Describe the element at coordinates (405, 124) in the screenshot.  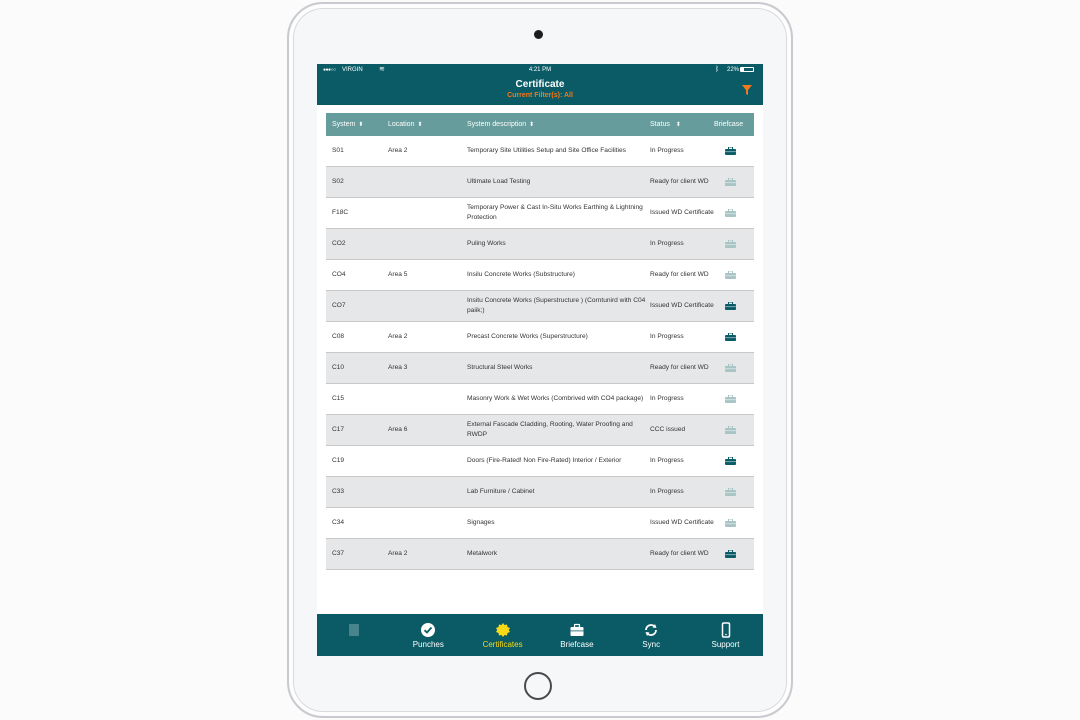
I see `column-header-location: Location ⬍` at that location.